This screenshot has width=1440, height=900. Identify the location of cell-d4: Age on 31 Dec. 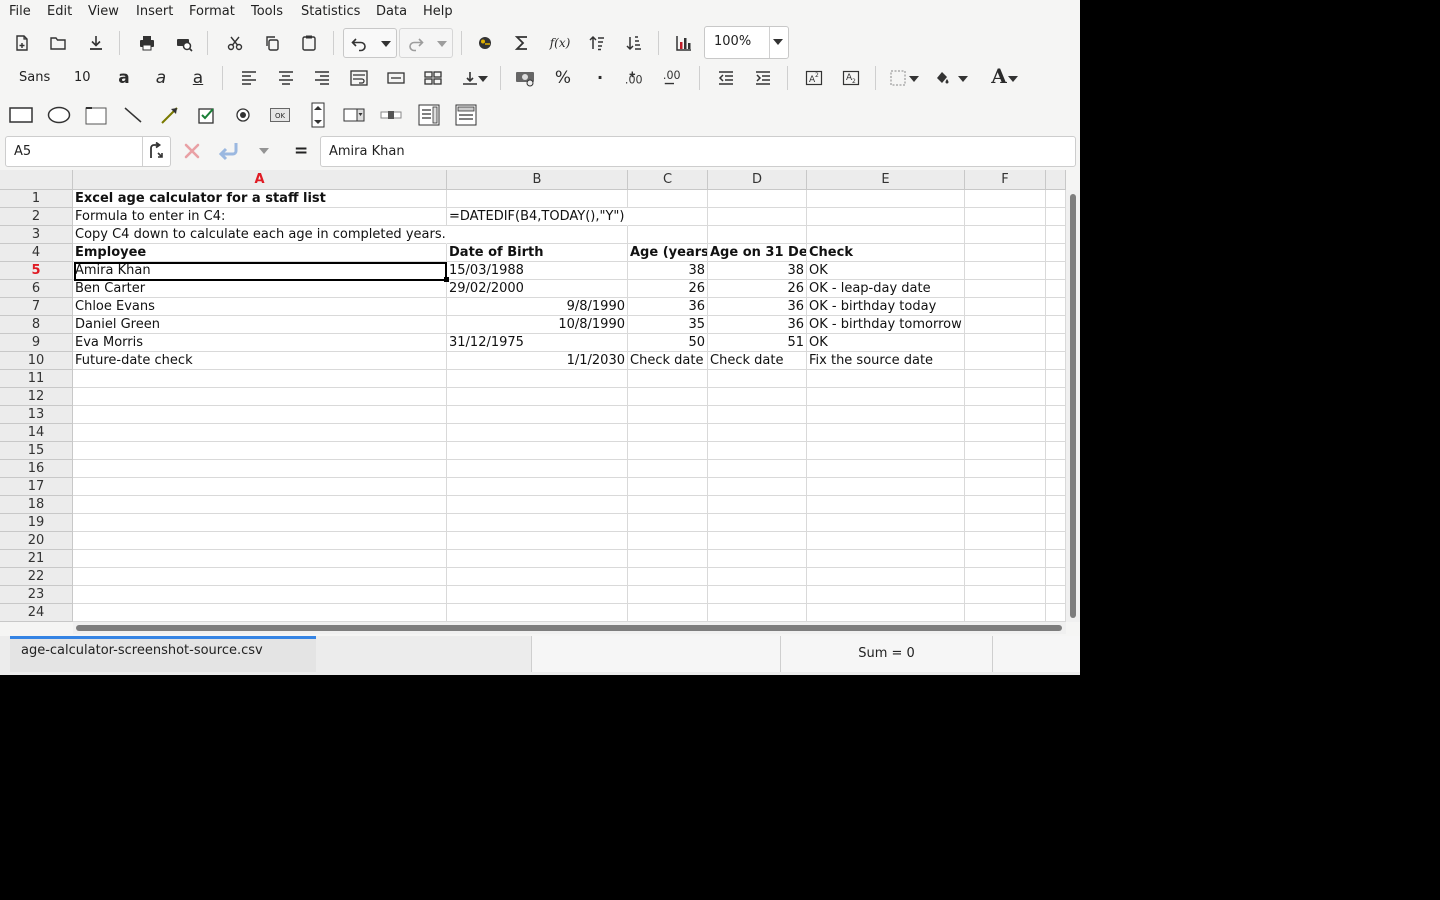
(757, 253).